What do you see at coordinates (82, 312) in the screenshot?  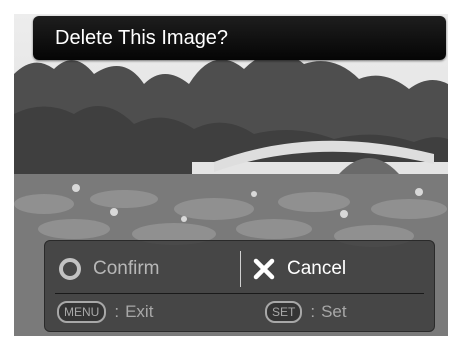 I see `menu-button-badge: MENU` at bounding box center [82, 312].